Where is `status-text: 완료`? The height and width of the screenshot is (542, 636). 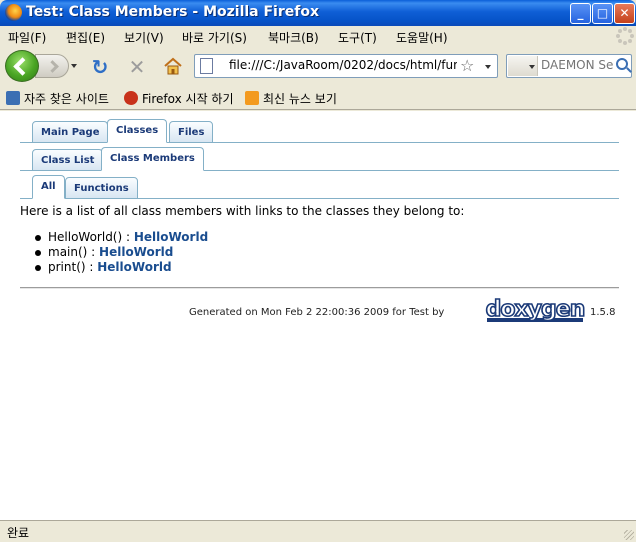 status-text: 완료 is located at coordinates (18, 533).